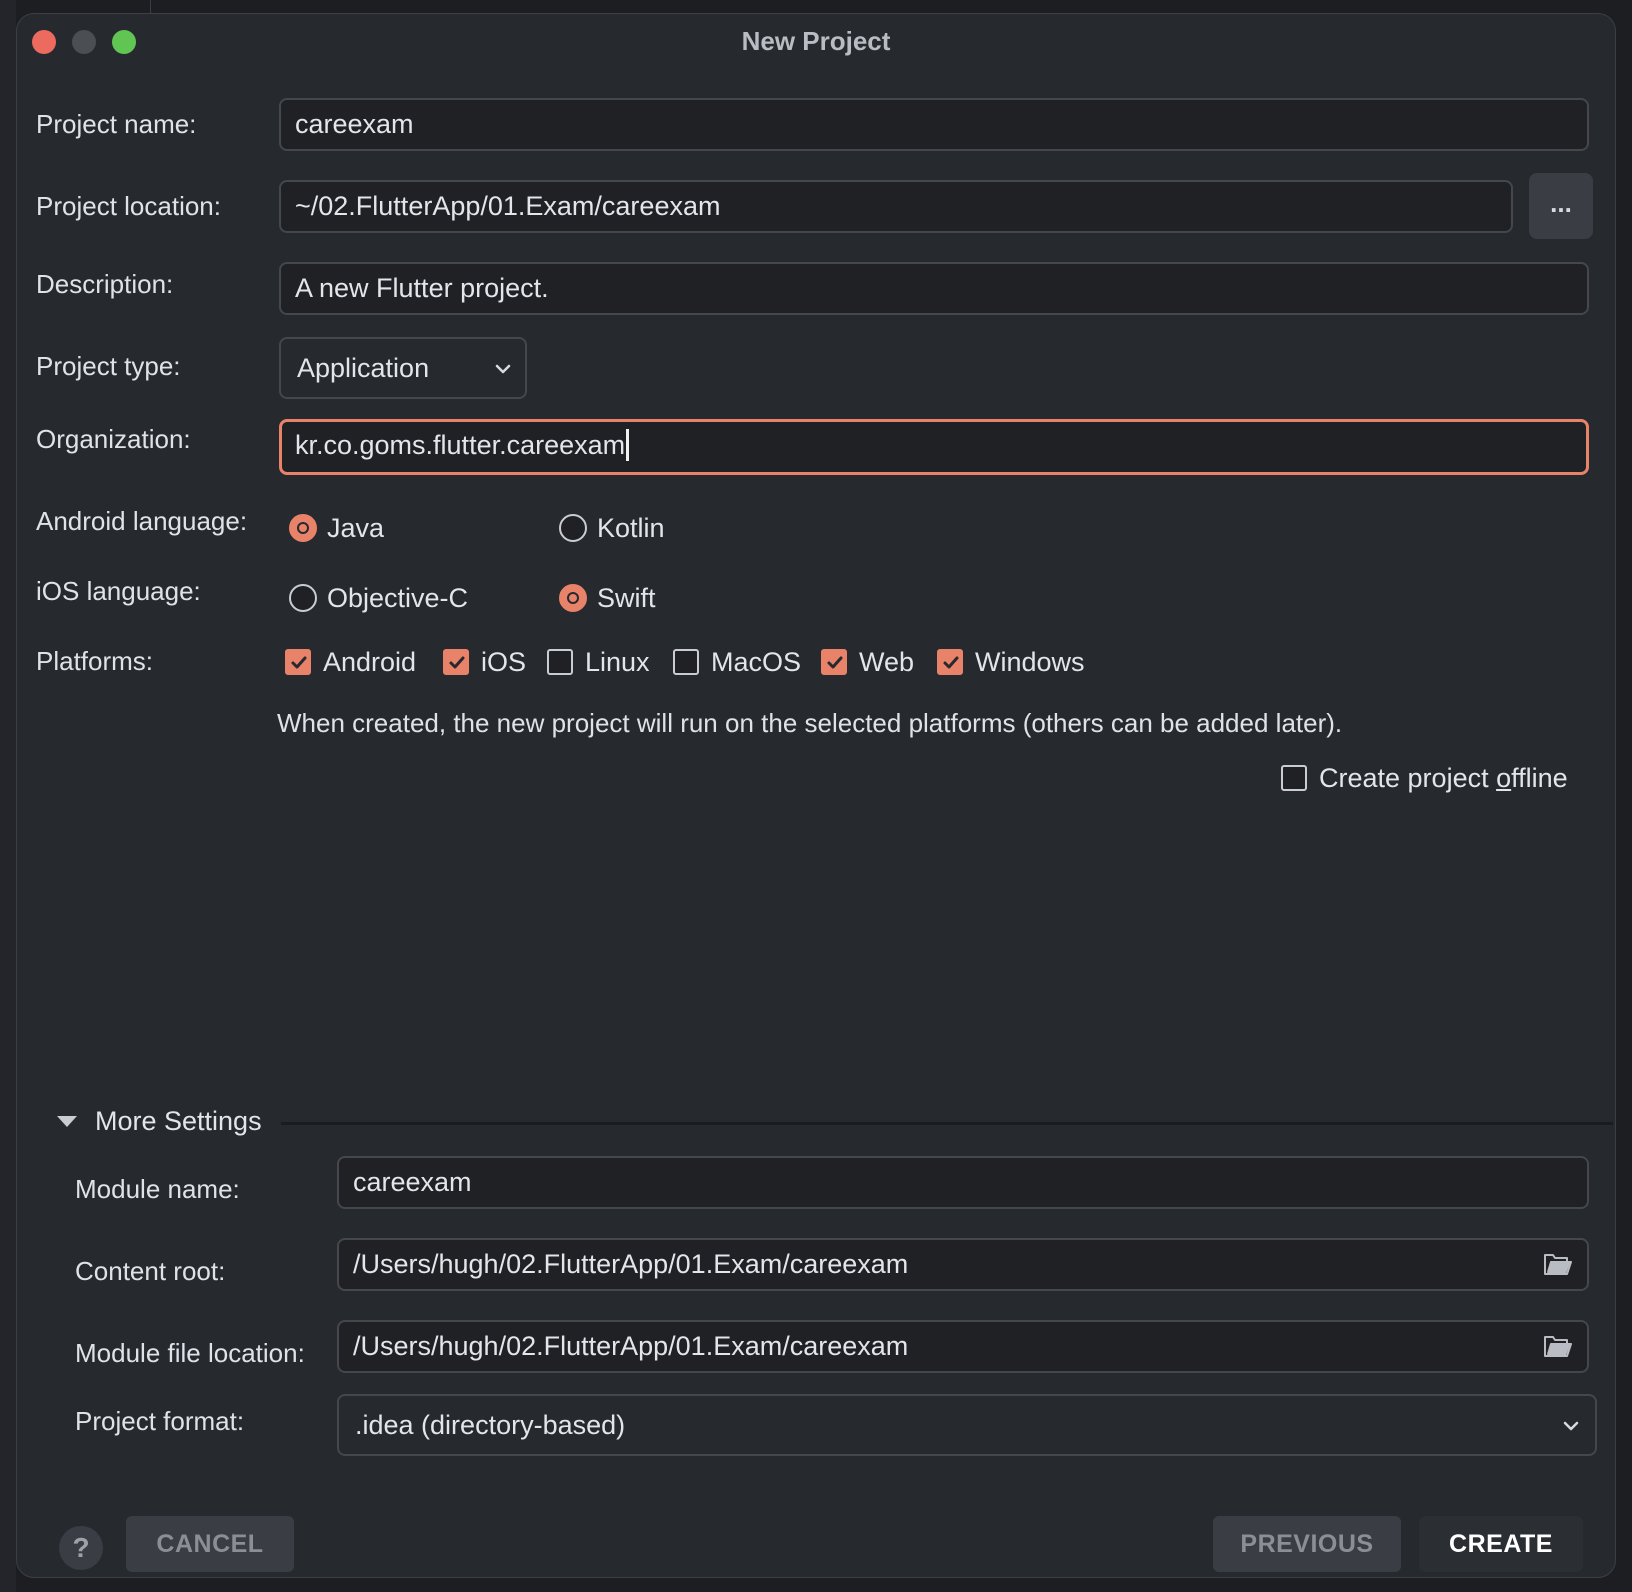 The height and width of the screenshot is (1592, 1632). I want to click on create-offline-option: Create project offline, so click(1424, 778).